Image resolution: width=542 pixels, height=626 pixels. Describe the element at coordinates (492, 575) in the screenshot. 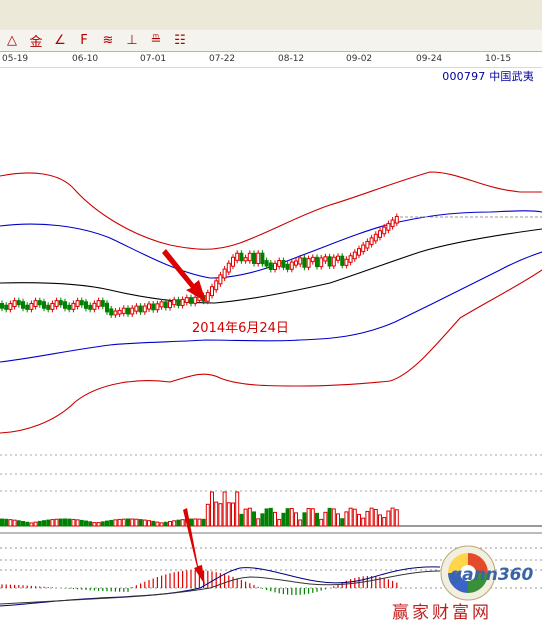

I see `watermark-brand: gann360` at that location.